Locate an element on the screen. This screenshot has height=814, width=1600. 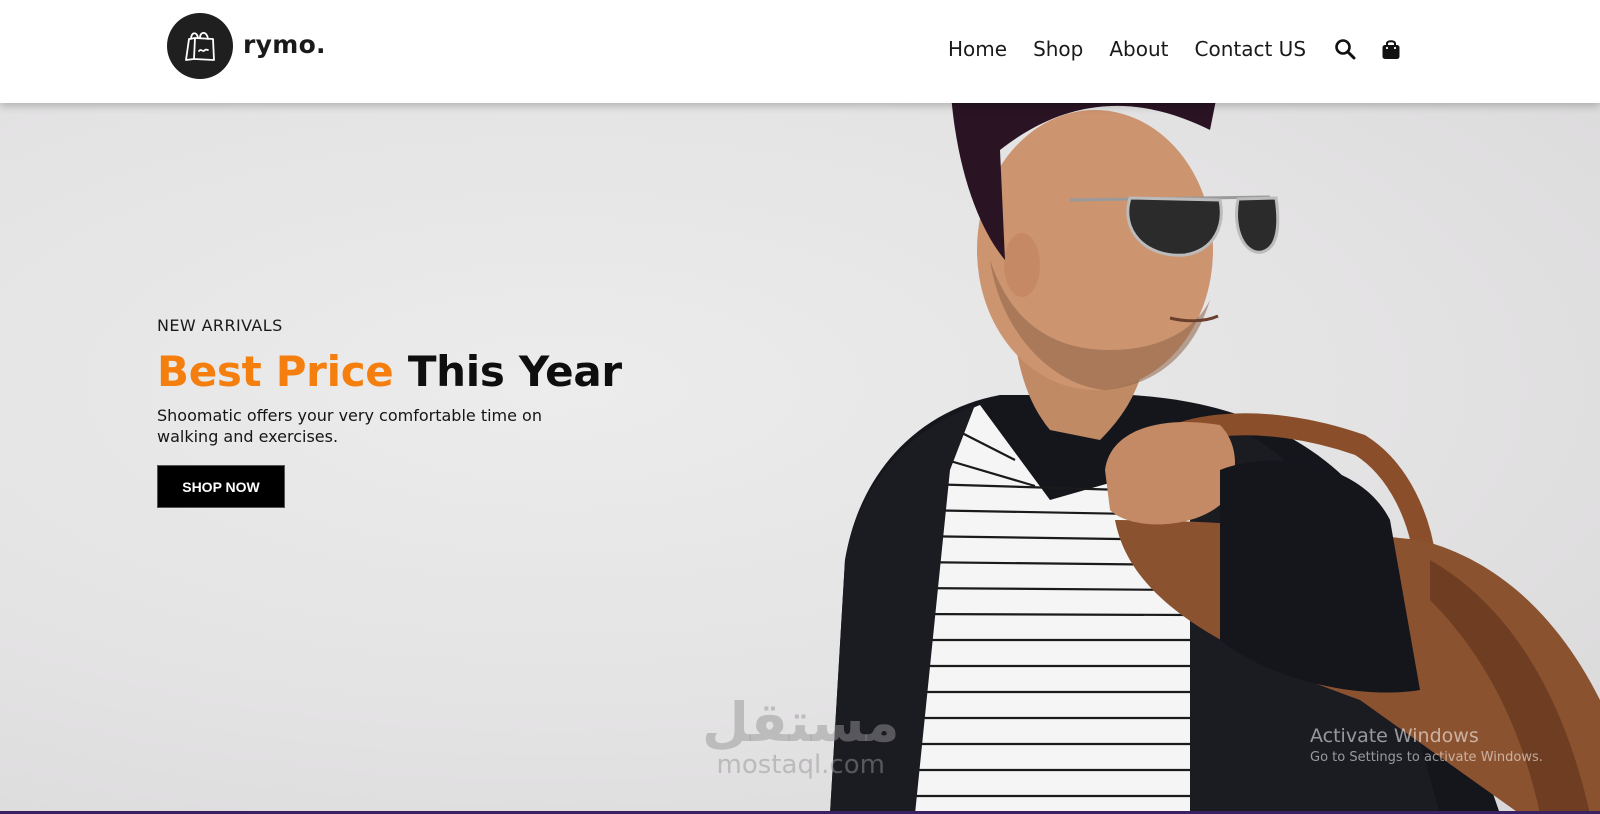
site-header: rymo. Home Shop About Contact US is located at coordinates (800, 51).